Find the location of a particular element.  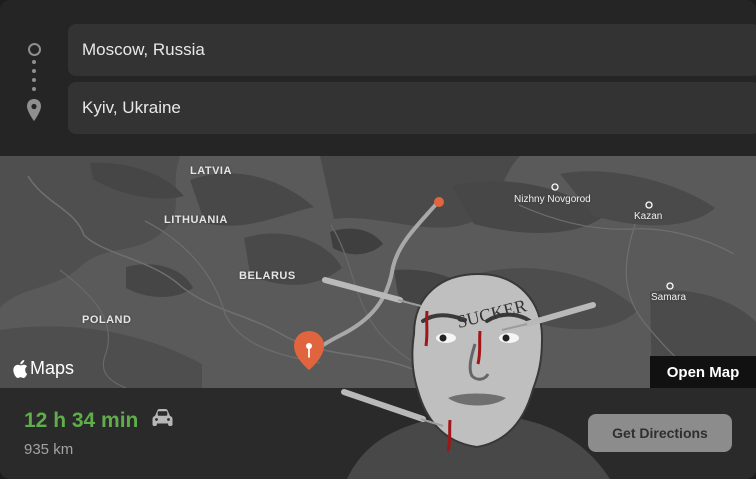

map-label-poland: POLAND is located at coordinates (107, 320).